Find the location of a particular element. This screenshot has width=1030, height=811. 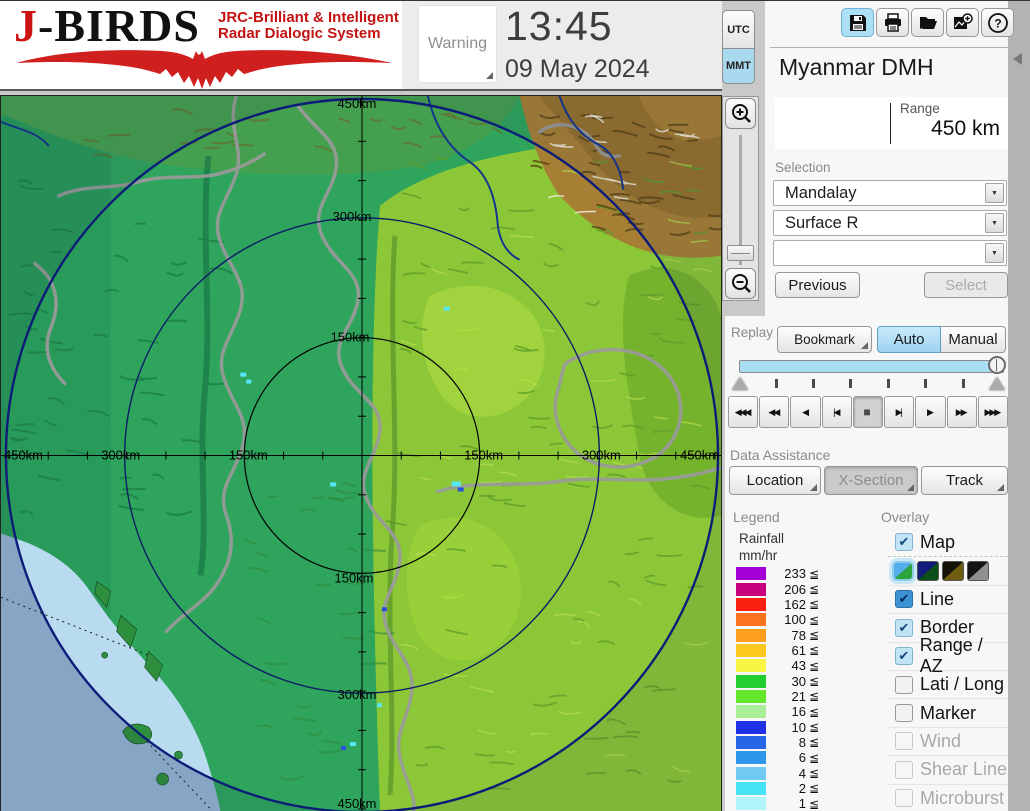

zoom-slider-thumb is located at coordinates (740, 253).